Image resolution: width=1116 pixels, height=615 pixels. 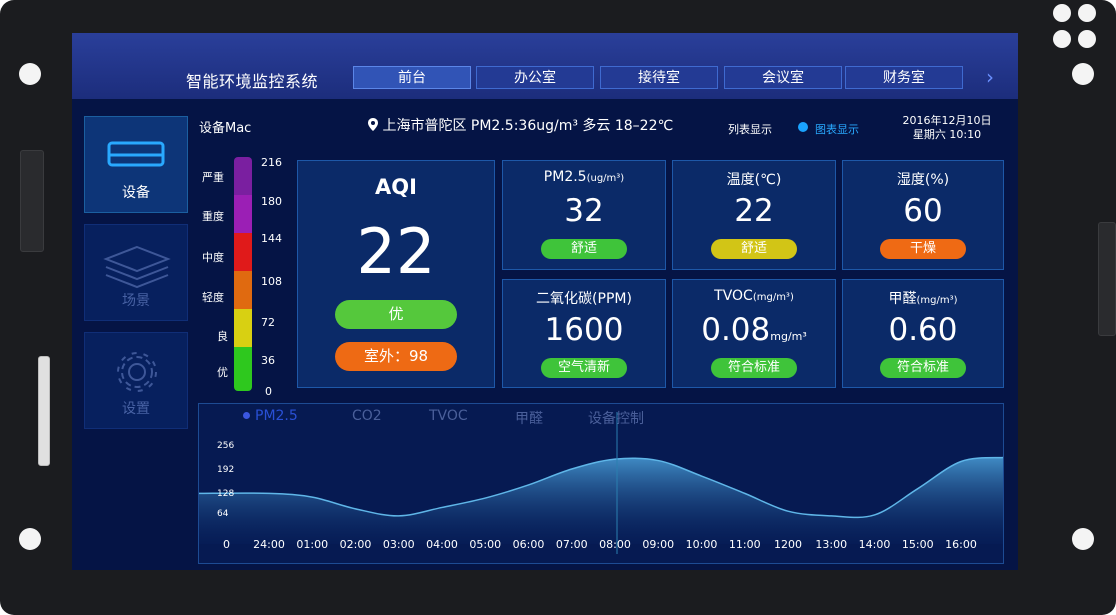 What do you see at coordinates (750, 129) in the screenshot?
I see `view-list-toggle: 列表显示` at bounding box center [750, 129].